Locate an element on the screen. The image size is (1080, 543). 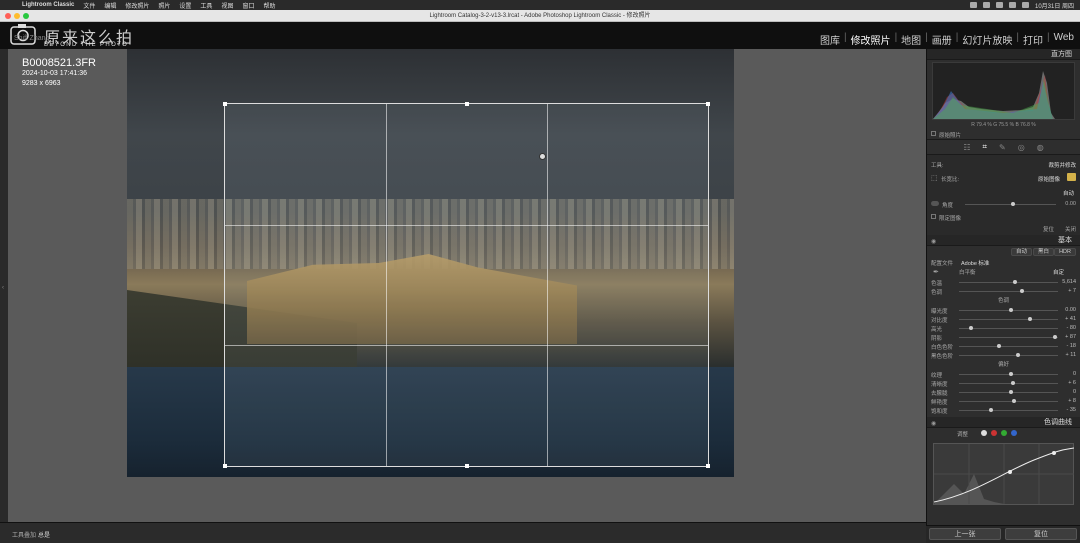
aspect-lock-icon is located at coordinates (1071, 177).